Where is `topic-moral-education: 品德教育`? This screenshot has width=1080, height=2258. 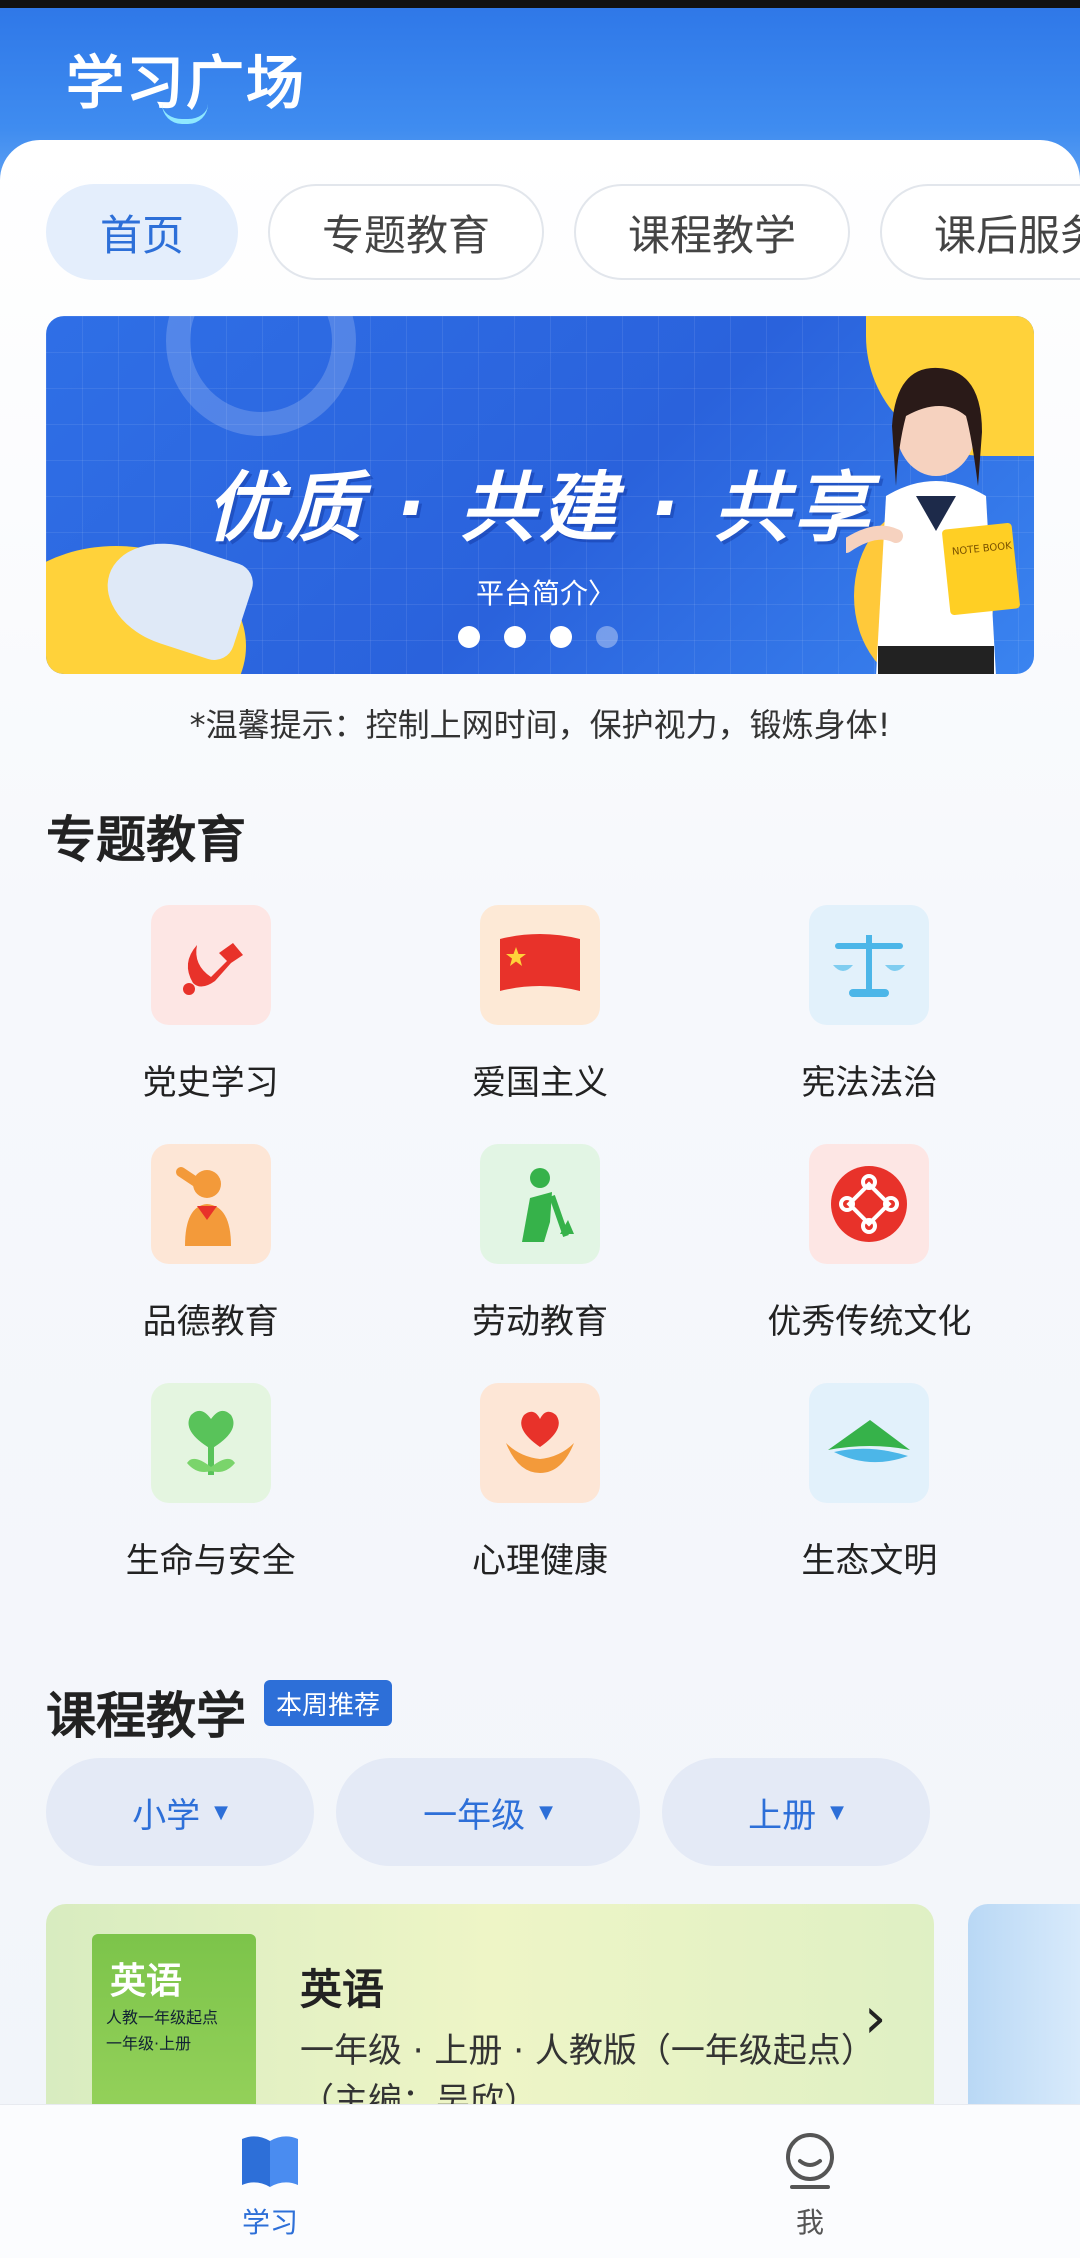
topic-moral-education: 品德教育 is located at coordinates (210, 1243).